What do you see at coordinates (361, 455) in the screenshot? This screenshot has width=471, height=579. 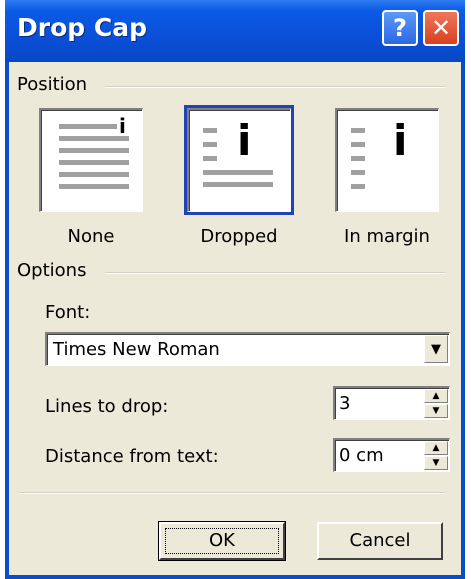 I see `distance-from-text-value: 0 cm` at bounding box center [361, 455].